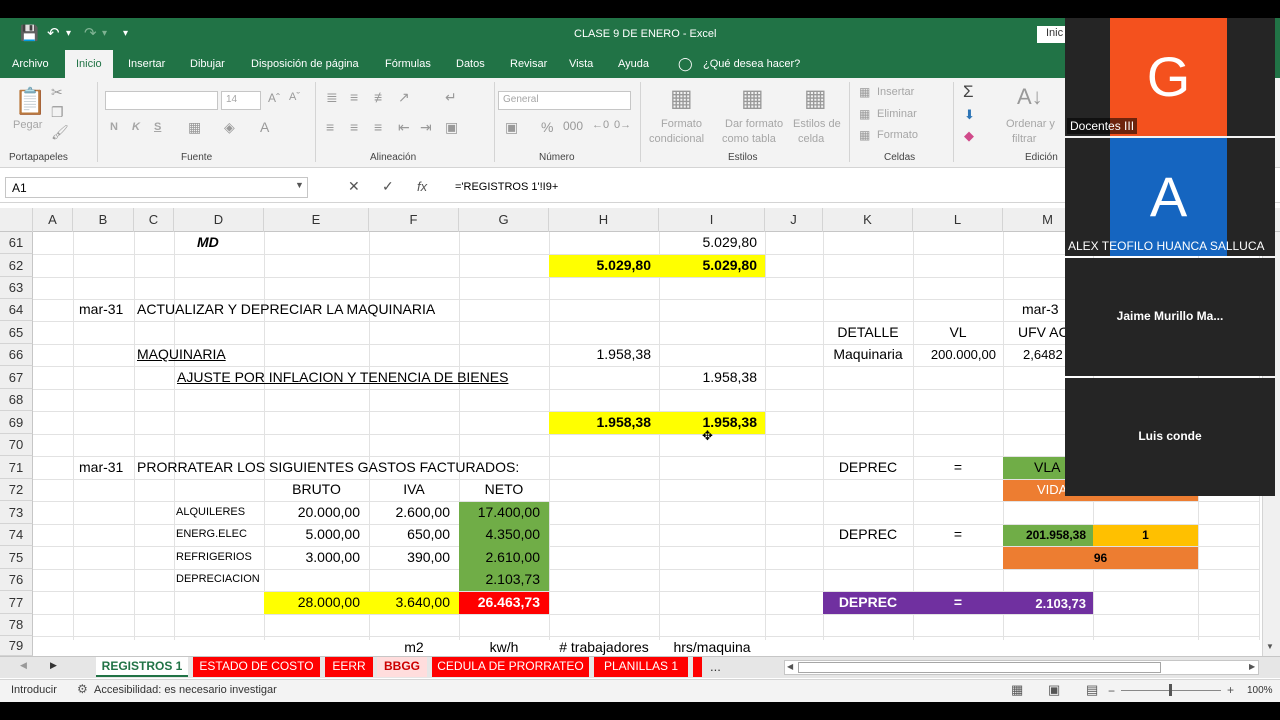 This screenshot has height=720, width=1280. What do you see at coordinates (958, 467) in the screenshot?
I see `cell-l71: =` at bounding box center [958, 467].